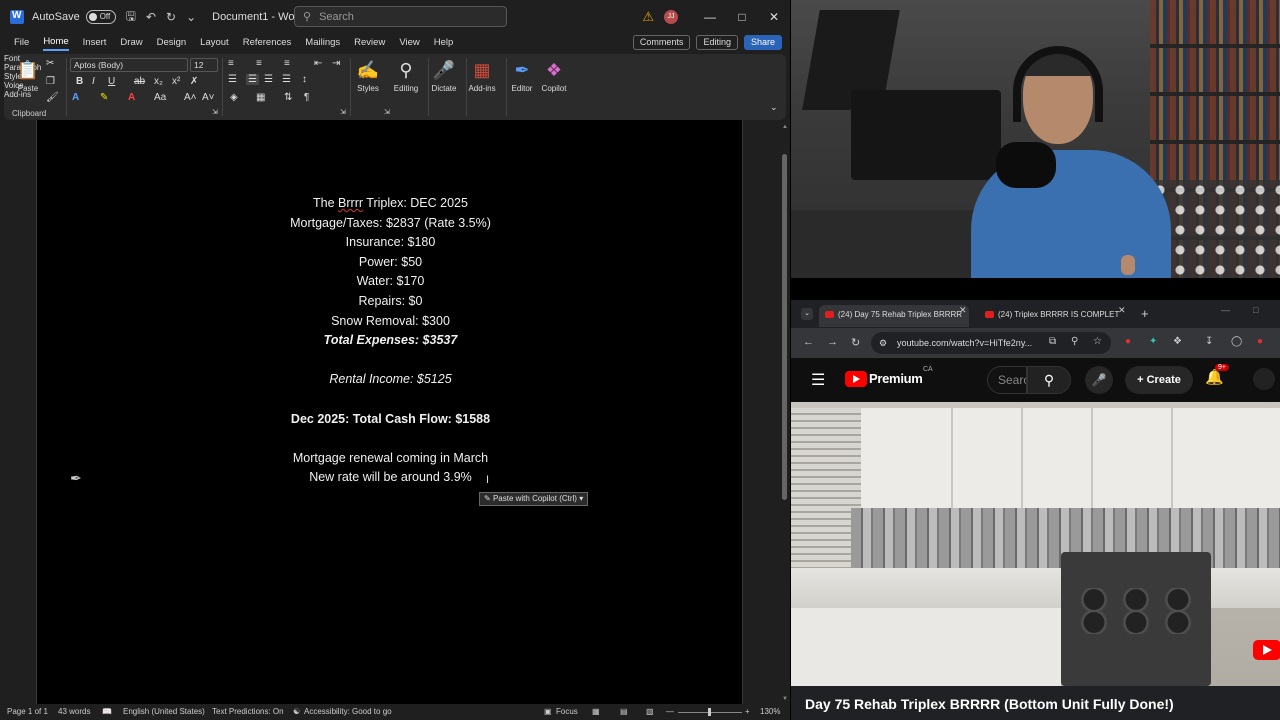 The width and height of the screenshot is (1280, 720). Describe the element at coordinates (267, 43) in the screenshot. I see `tab-references: References` at that location.